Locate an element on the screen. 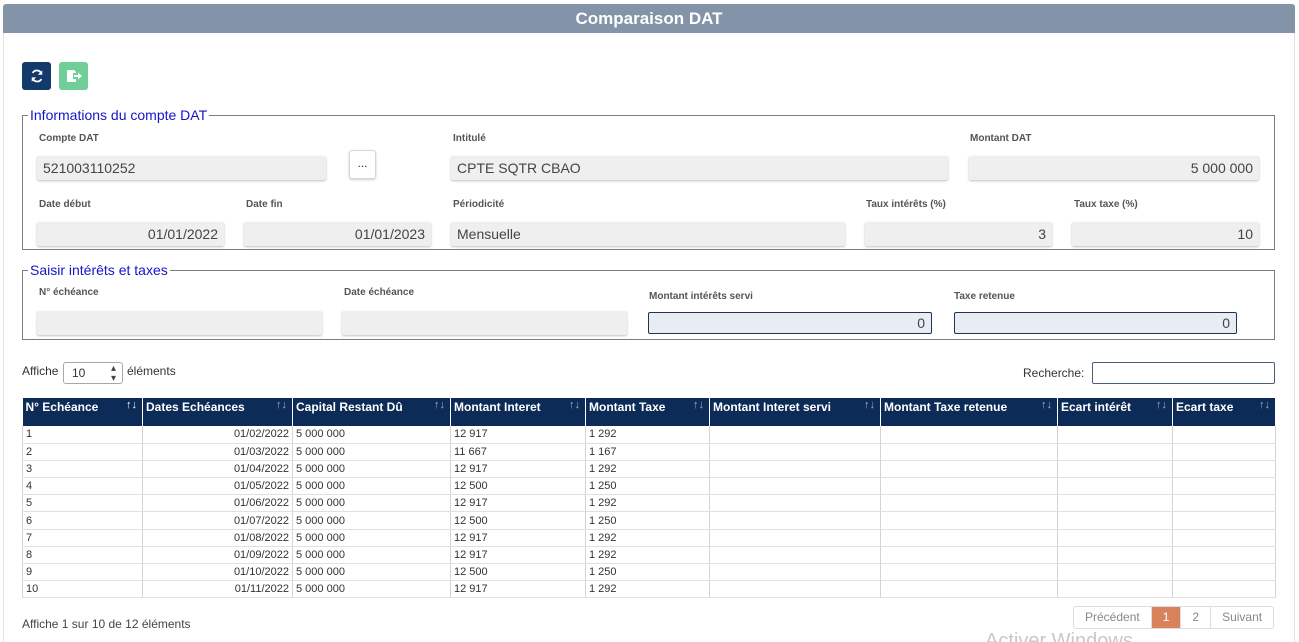  table-row: 4 01/05/2022 5 000 000 12 500 1 250 is located at coordinates (649, 486).